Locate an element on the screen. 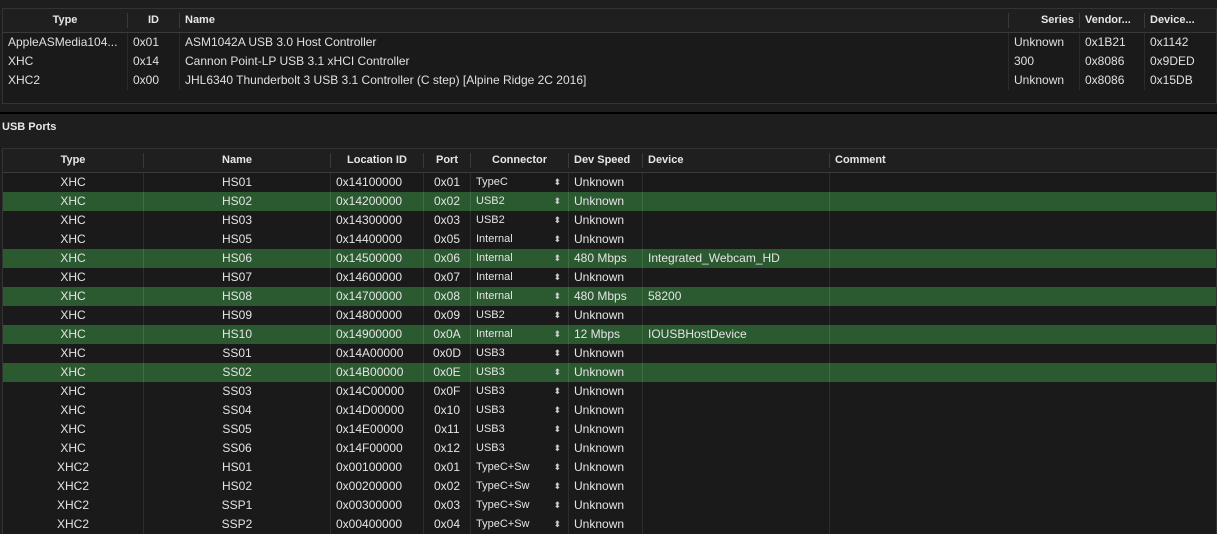  port-row: XHC SS03 0x14C00000 0x0F USB3 ⬍ Unknown is located at coordinates (609, 391).